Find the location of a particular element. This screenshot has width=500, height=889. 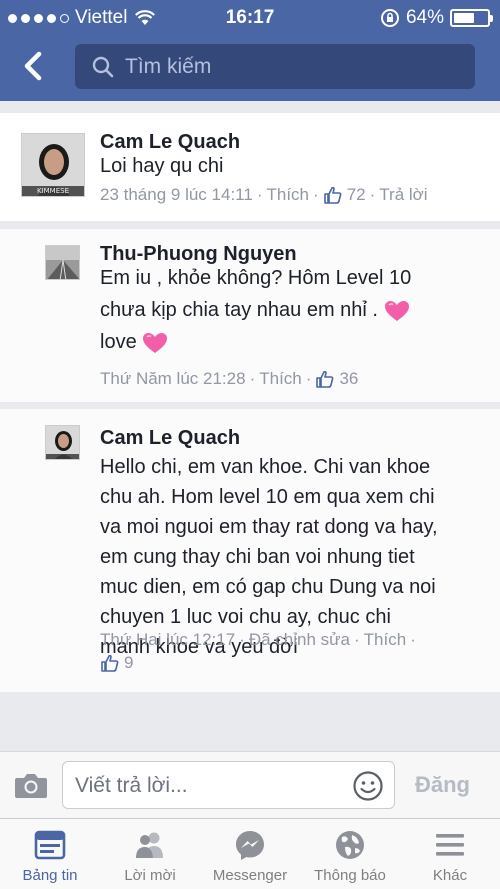

friend-requests-icon is located at coordinates (149, 845).